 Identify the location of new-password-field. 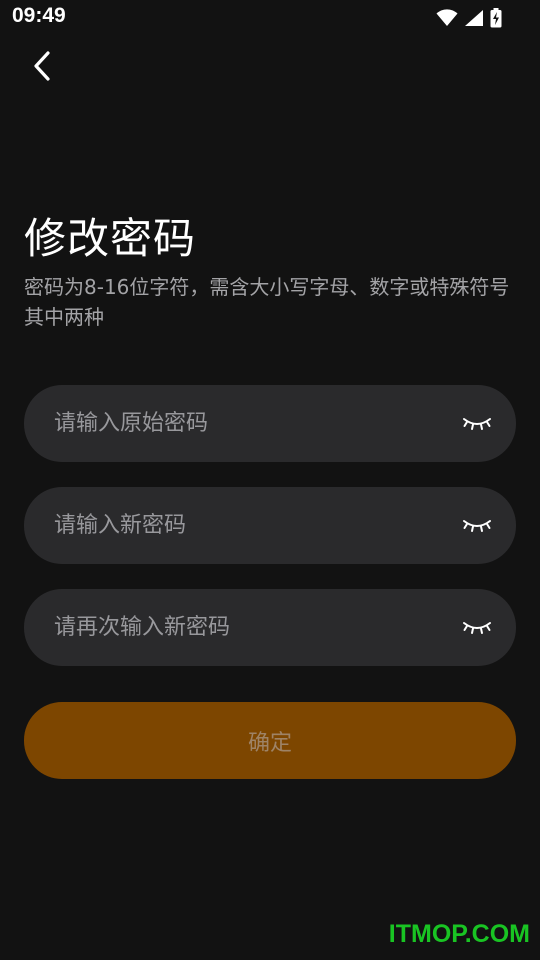
(270, 525).